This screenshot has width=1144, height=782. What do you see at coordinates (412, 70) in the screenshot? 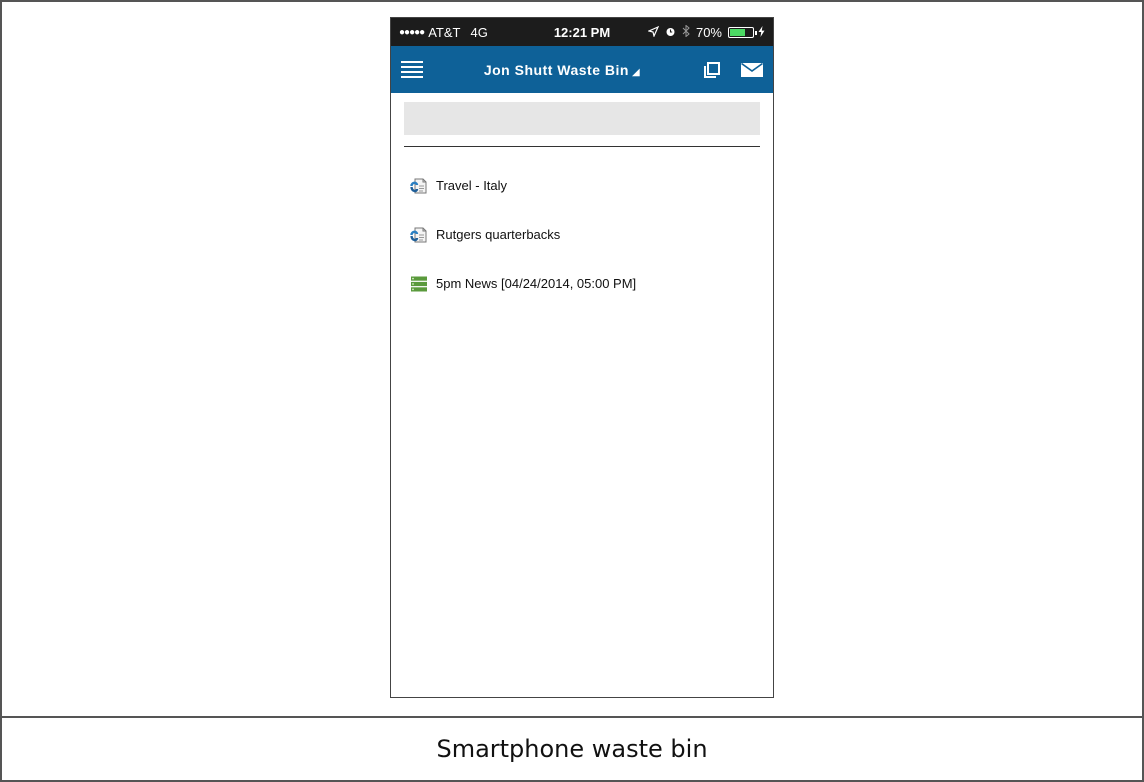
I see `hamburger-menu-icon` at bounding box center [412, 70].